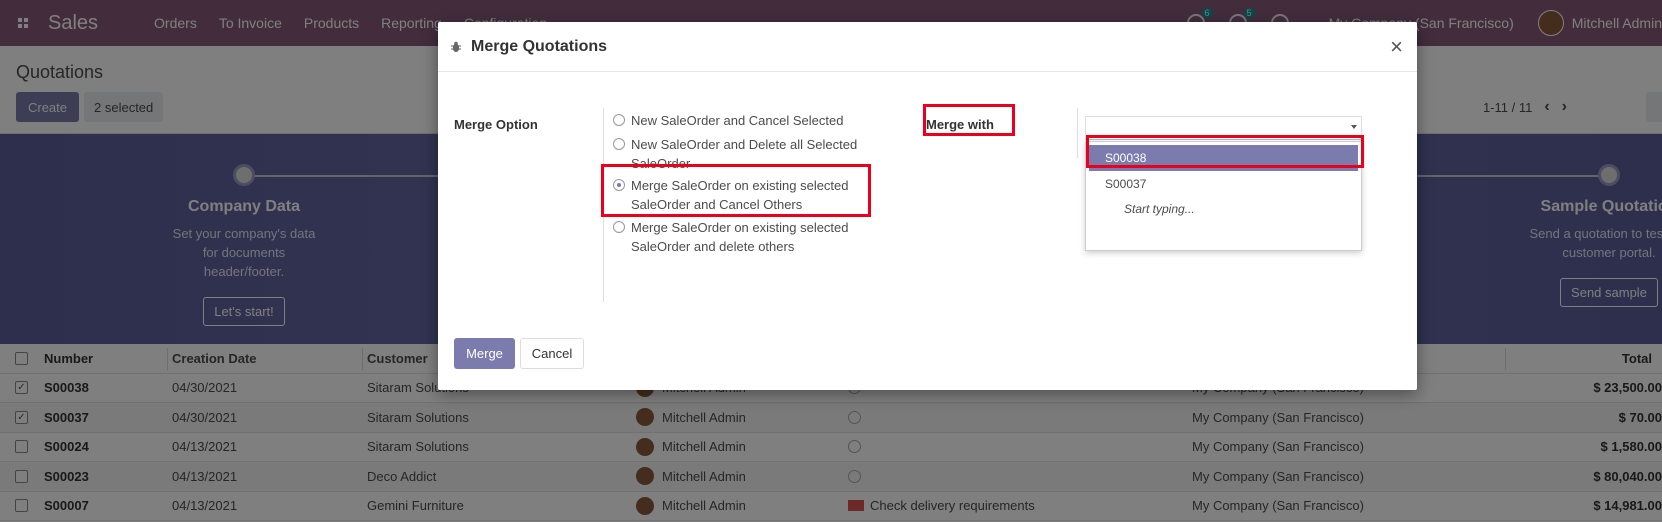  What do you see at coordinates (1223, 184) in the screenshot?
I see `dropdown-option-s00037: S00037` at bounding box center [1223, 184].